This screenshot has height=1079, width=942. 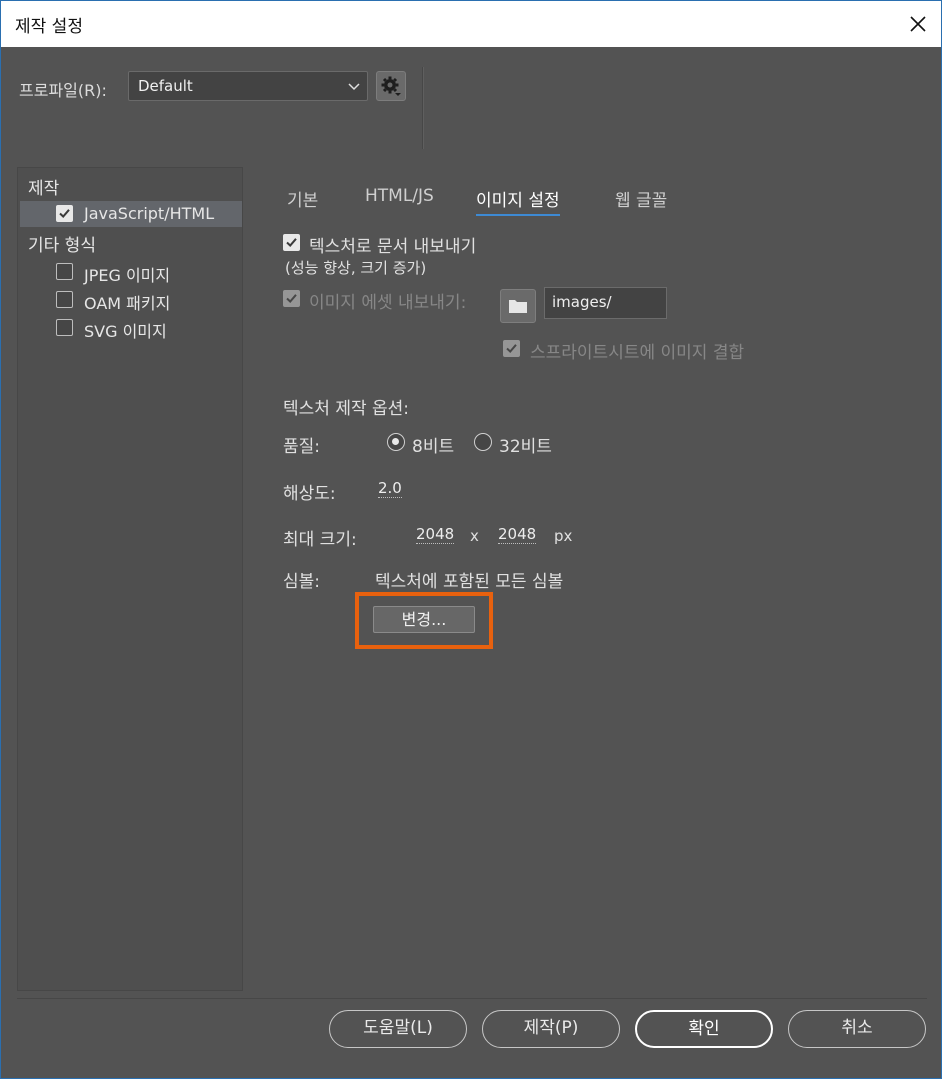 I want to click on close-button, so click(x=918, y=24).